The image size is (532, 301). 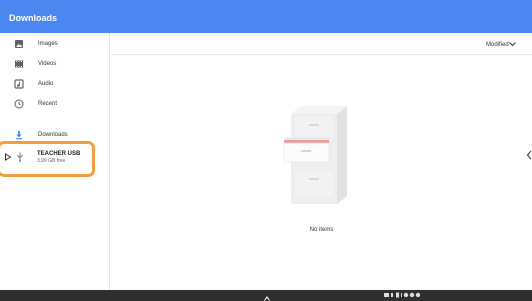 I want to click on content-toolbar: Modified, so click(x=321, y=44).